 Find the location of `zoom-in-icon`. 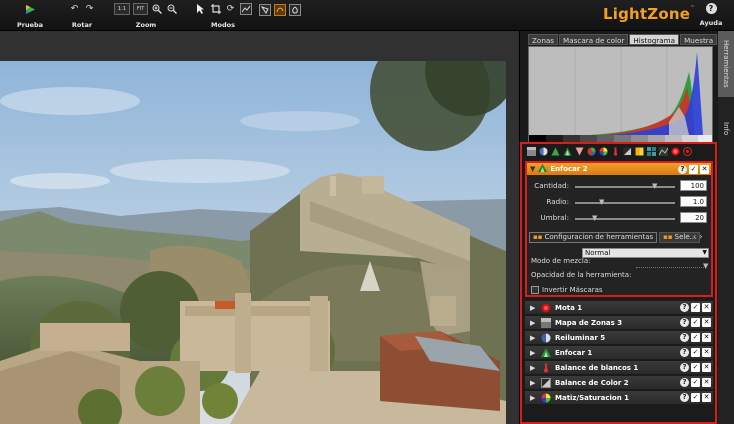

zoom-in-icon is located at coordinates (157, 9).